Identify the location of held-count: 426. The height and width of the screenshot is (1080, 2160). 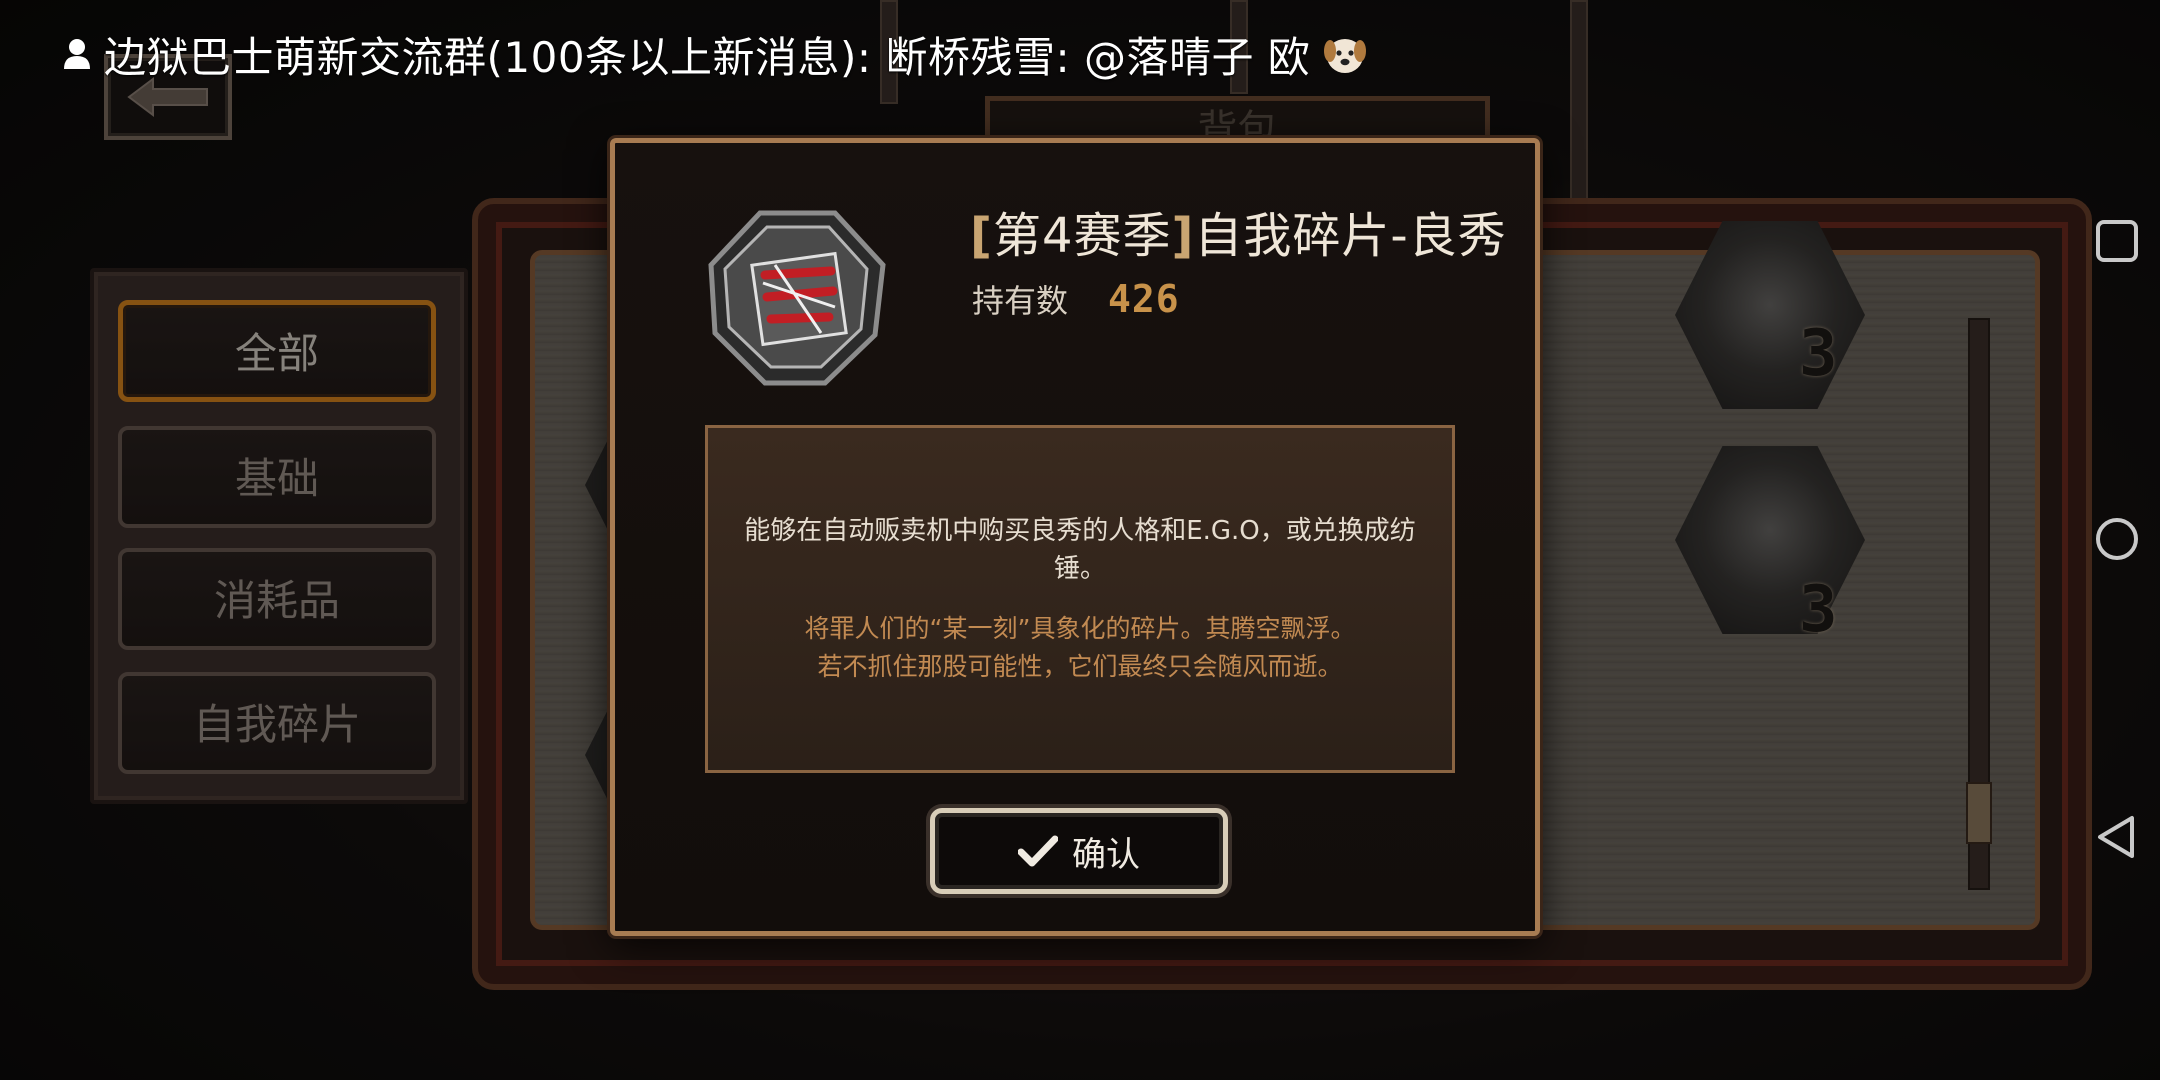
(1144, 299).